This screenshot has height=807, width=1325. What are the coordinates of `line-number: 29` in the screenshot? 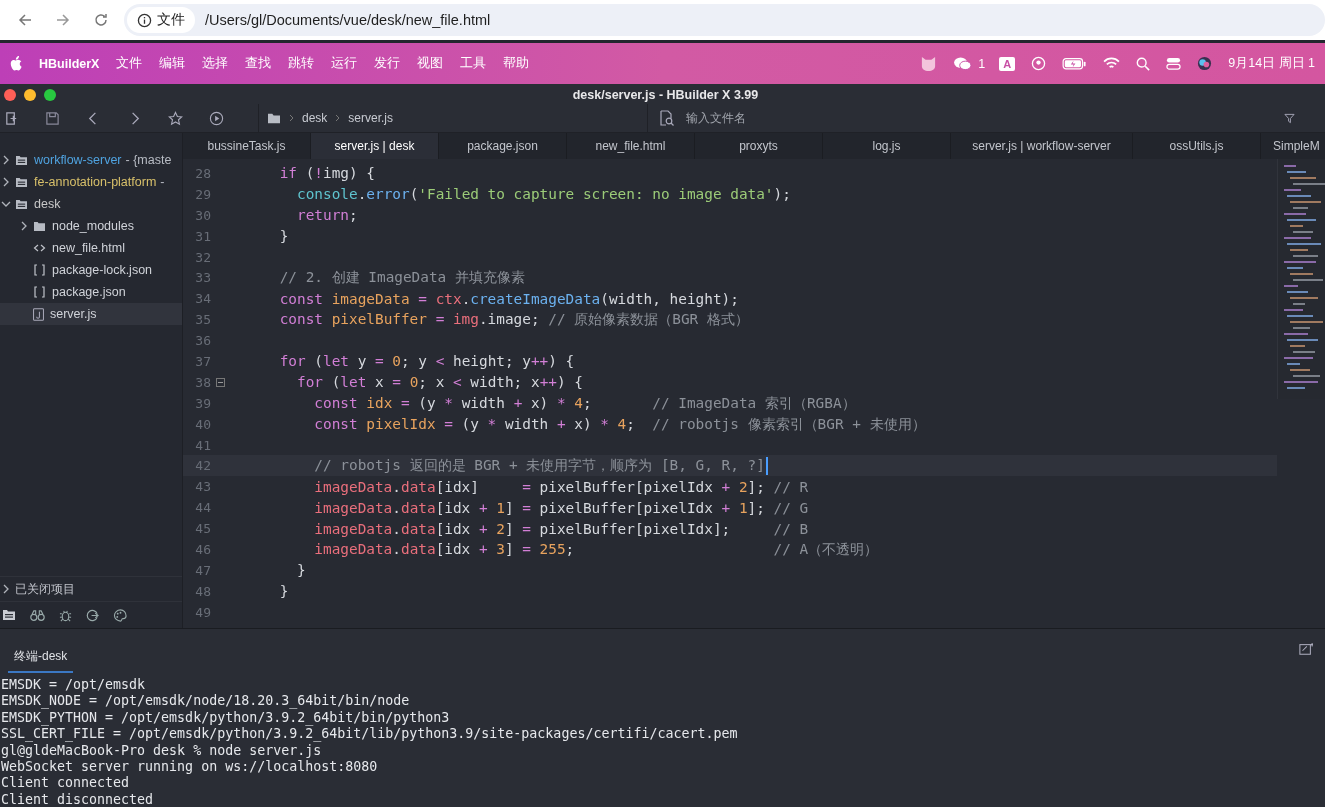 It's located at (202, 194).